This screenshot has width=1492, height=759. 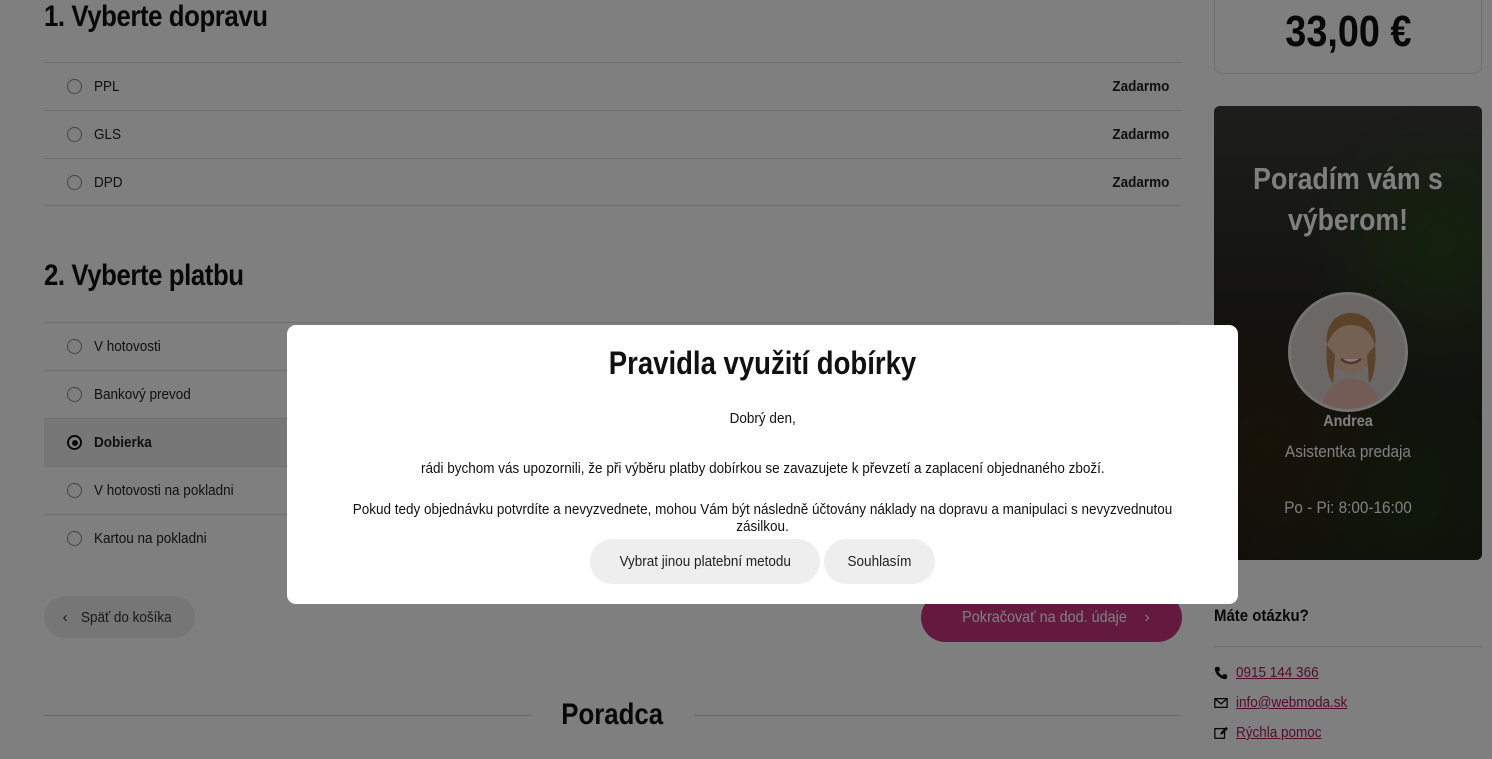 I want to click on modal-greeting: Dobrý den,, so click(x=762, y=418).